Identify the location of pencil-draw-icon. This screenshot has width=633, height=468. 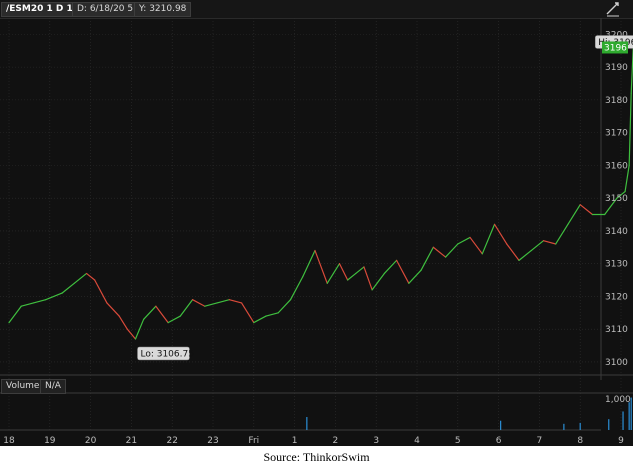
(613, 9).